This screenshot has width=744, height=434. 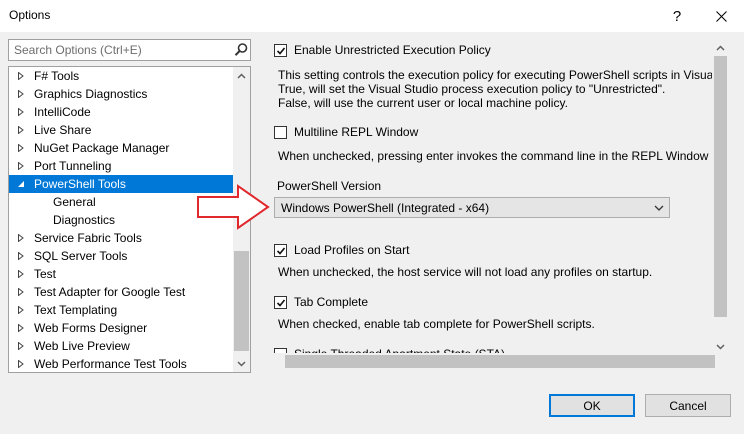 I want to click on tree-item-web-performance-test-tools: Web Performance Test Tools, so click(x=121, y=363).